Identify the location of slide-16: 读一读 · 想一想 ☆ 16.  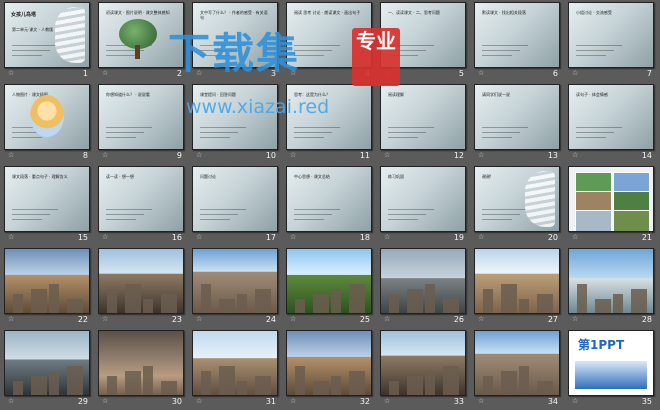
(144, 206).